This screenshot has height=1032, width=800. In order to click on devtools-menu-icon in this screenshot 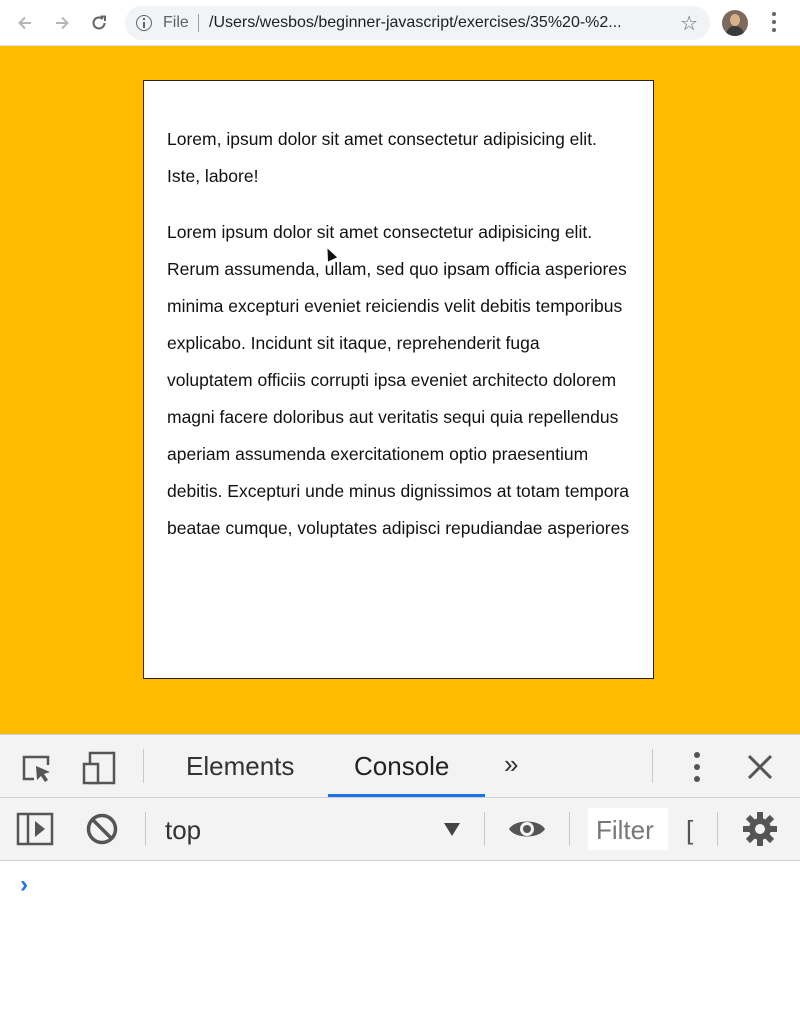, I will do `click(697, 769)`.